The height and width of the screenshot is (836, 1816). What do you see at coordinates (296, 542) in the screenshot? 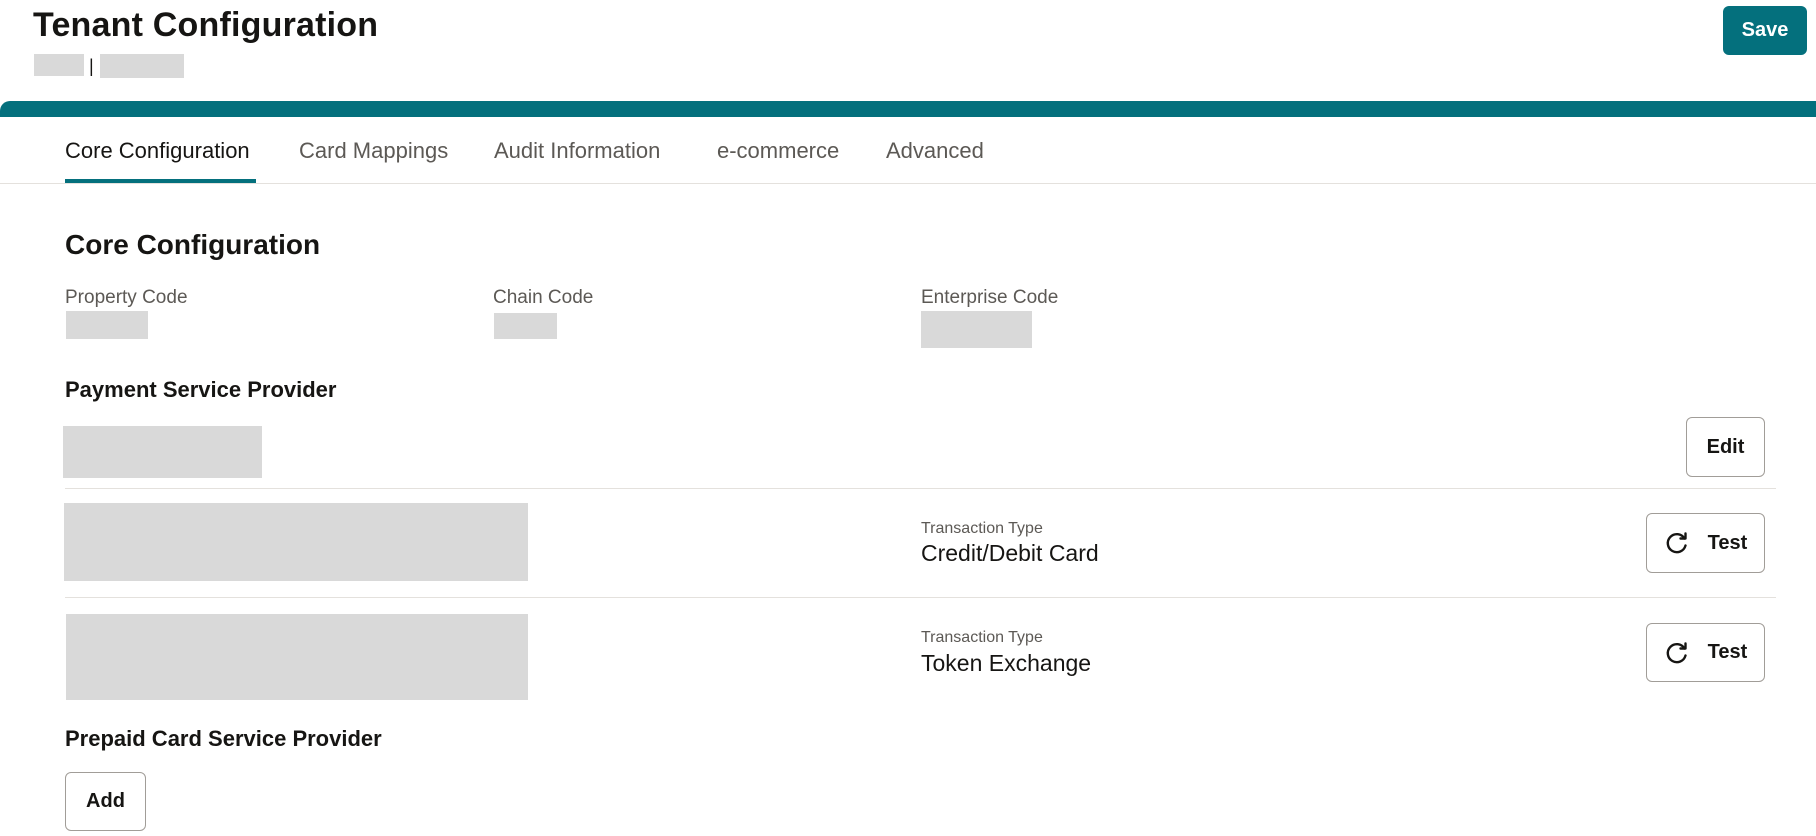
I see `transaction-1-name-redacted` at bounding box center [296, 542].